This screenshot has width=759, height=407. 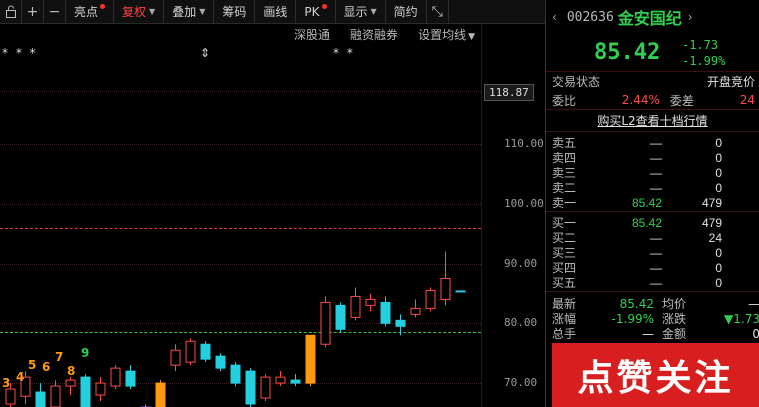 I want to click on y-tick-label: 70.00, so click(x=521, y=383).